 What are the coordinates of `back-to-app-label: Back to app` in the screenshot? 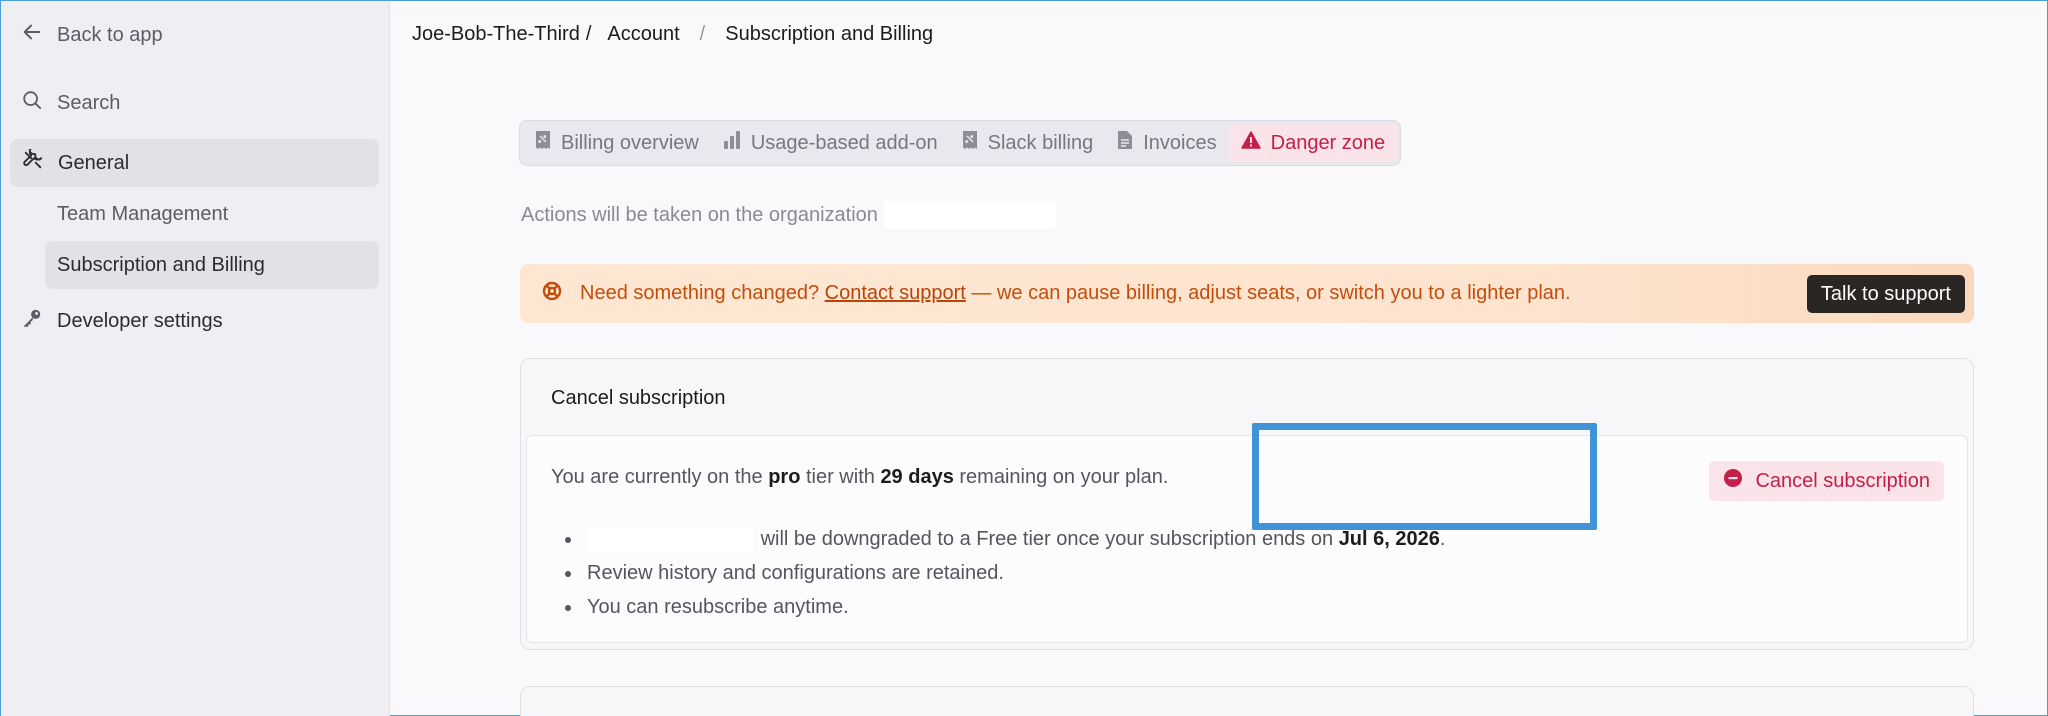 It's located at (110, 34).